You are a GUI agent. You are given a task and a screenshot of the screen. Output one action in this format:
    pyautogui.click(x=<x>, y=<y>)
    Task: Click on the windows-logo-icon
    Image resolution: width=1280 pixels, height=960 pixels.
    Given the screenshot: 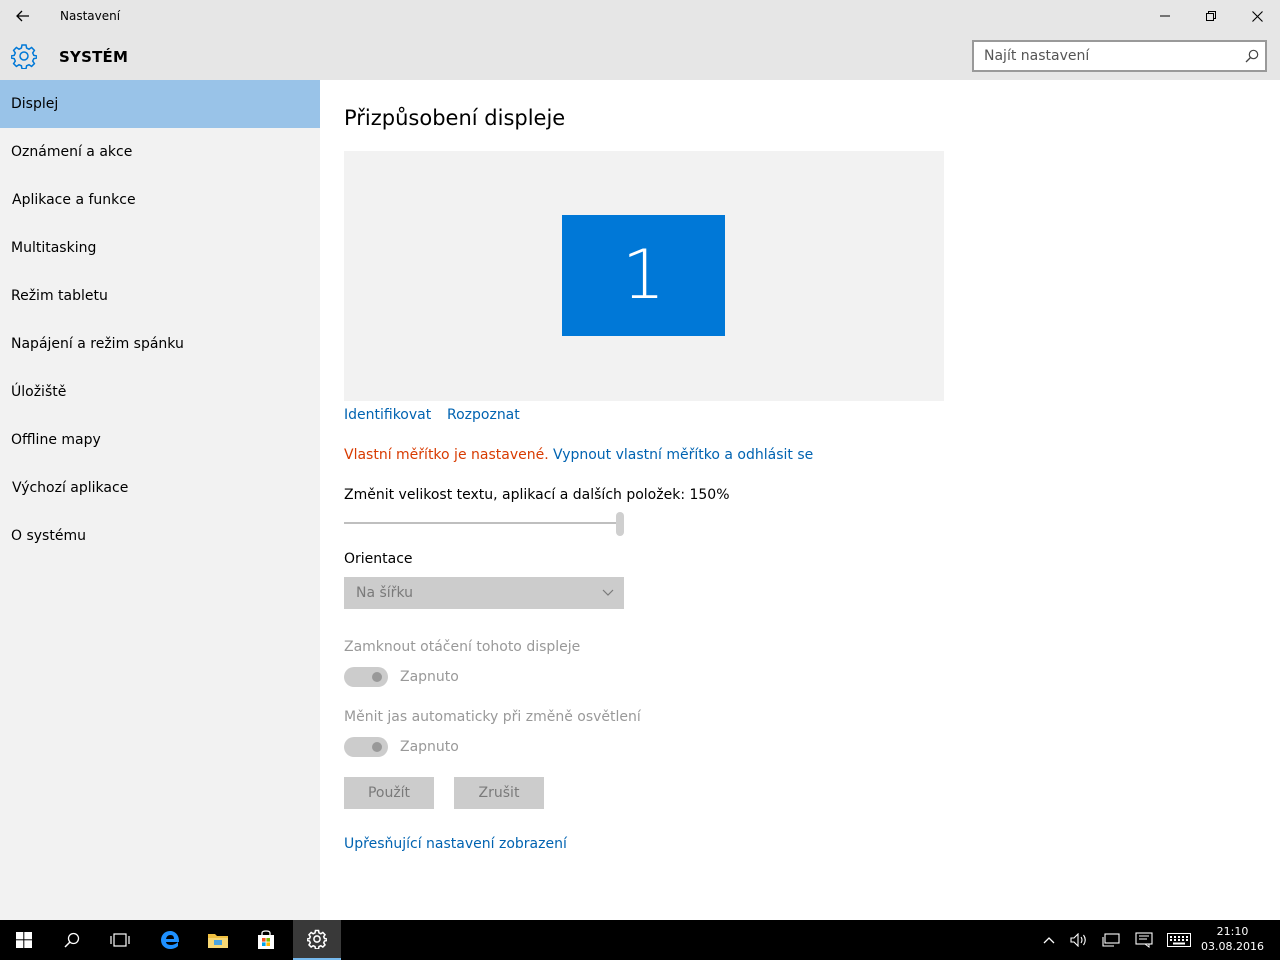 What is the action you would take?
    pyautogui.click(x=24, y=940)
    